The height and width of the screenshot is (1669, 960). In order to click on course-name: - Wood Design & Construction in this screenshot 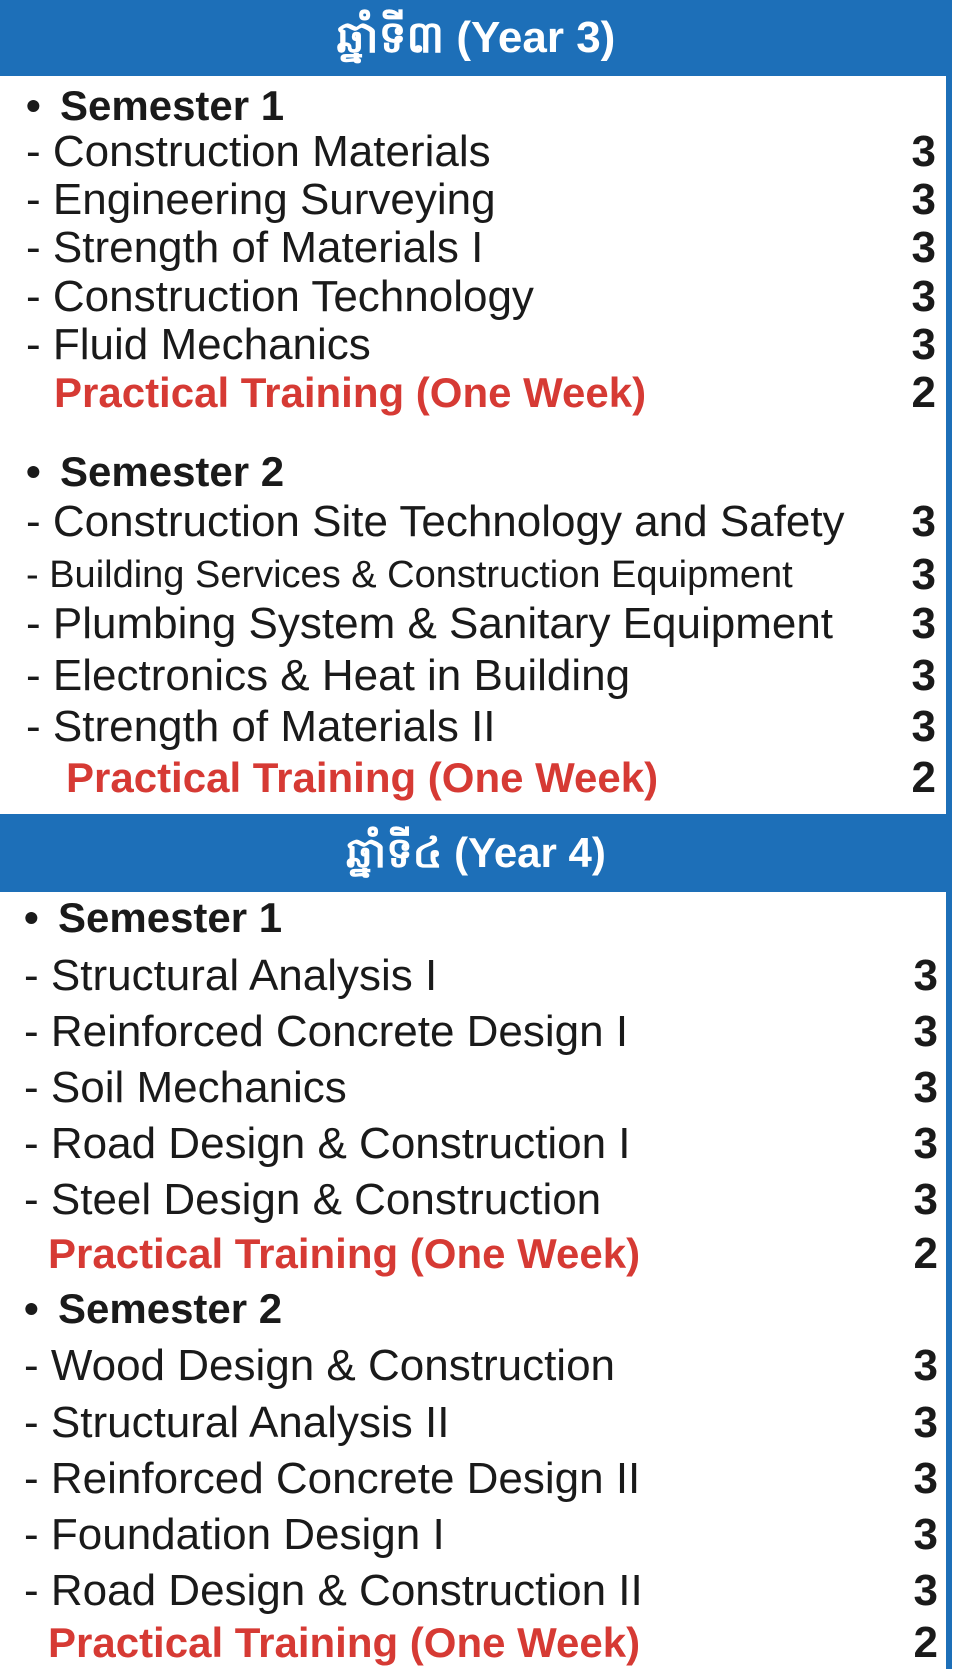, I will do `click(320, 1365)`.